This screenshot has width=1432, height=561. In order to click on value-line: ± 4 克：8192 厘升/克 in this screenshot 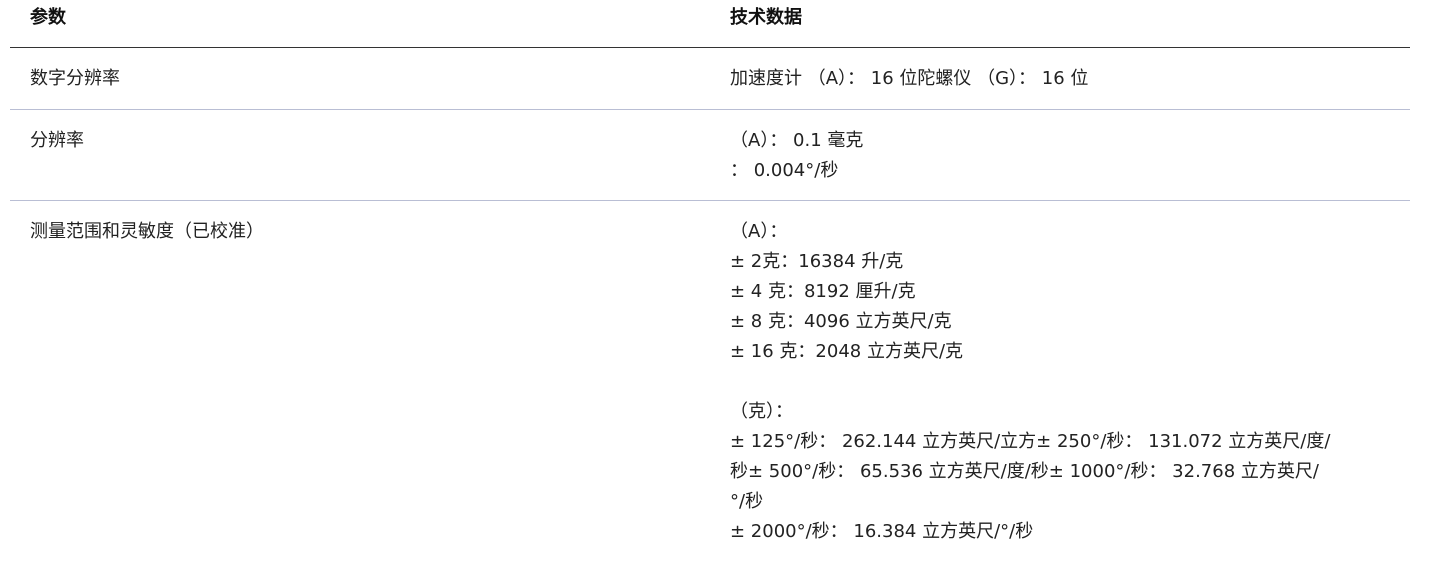, I will do `click(823, 291)`.